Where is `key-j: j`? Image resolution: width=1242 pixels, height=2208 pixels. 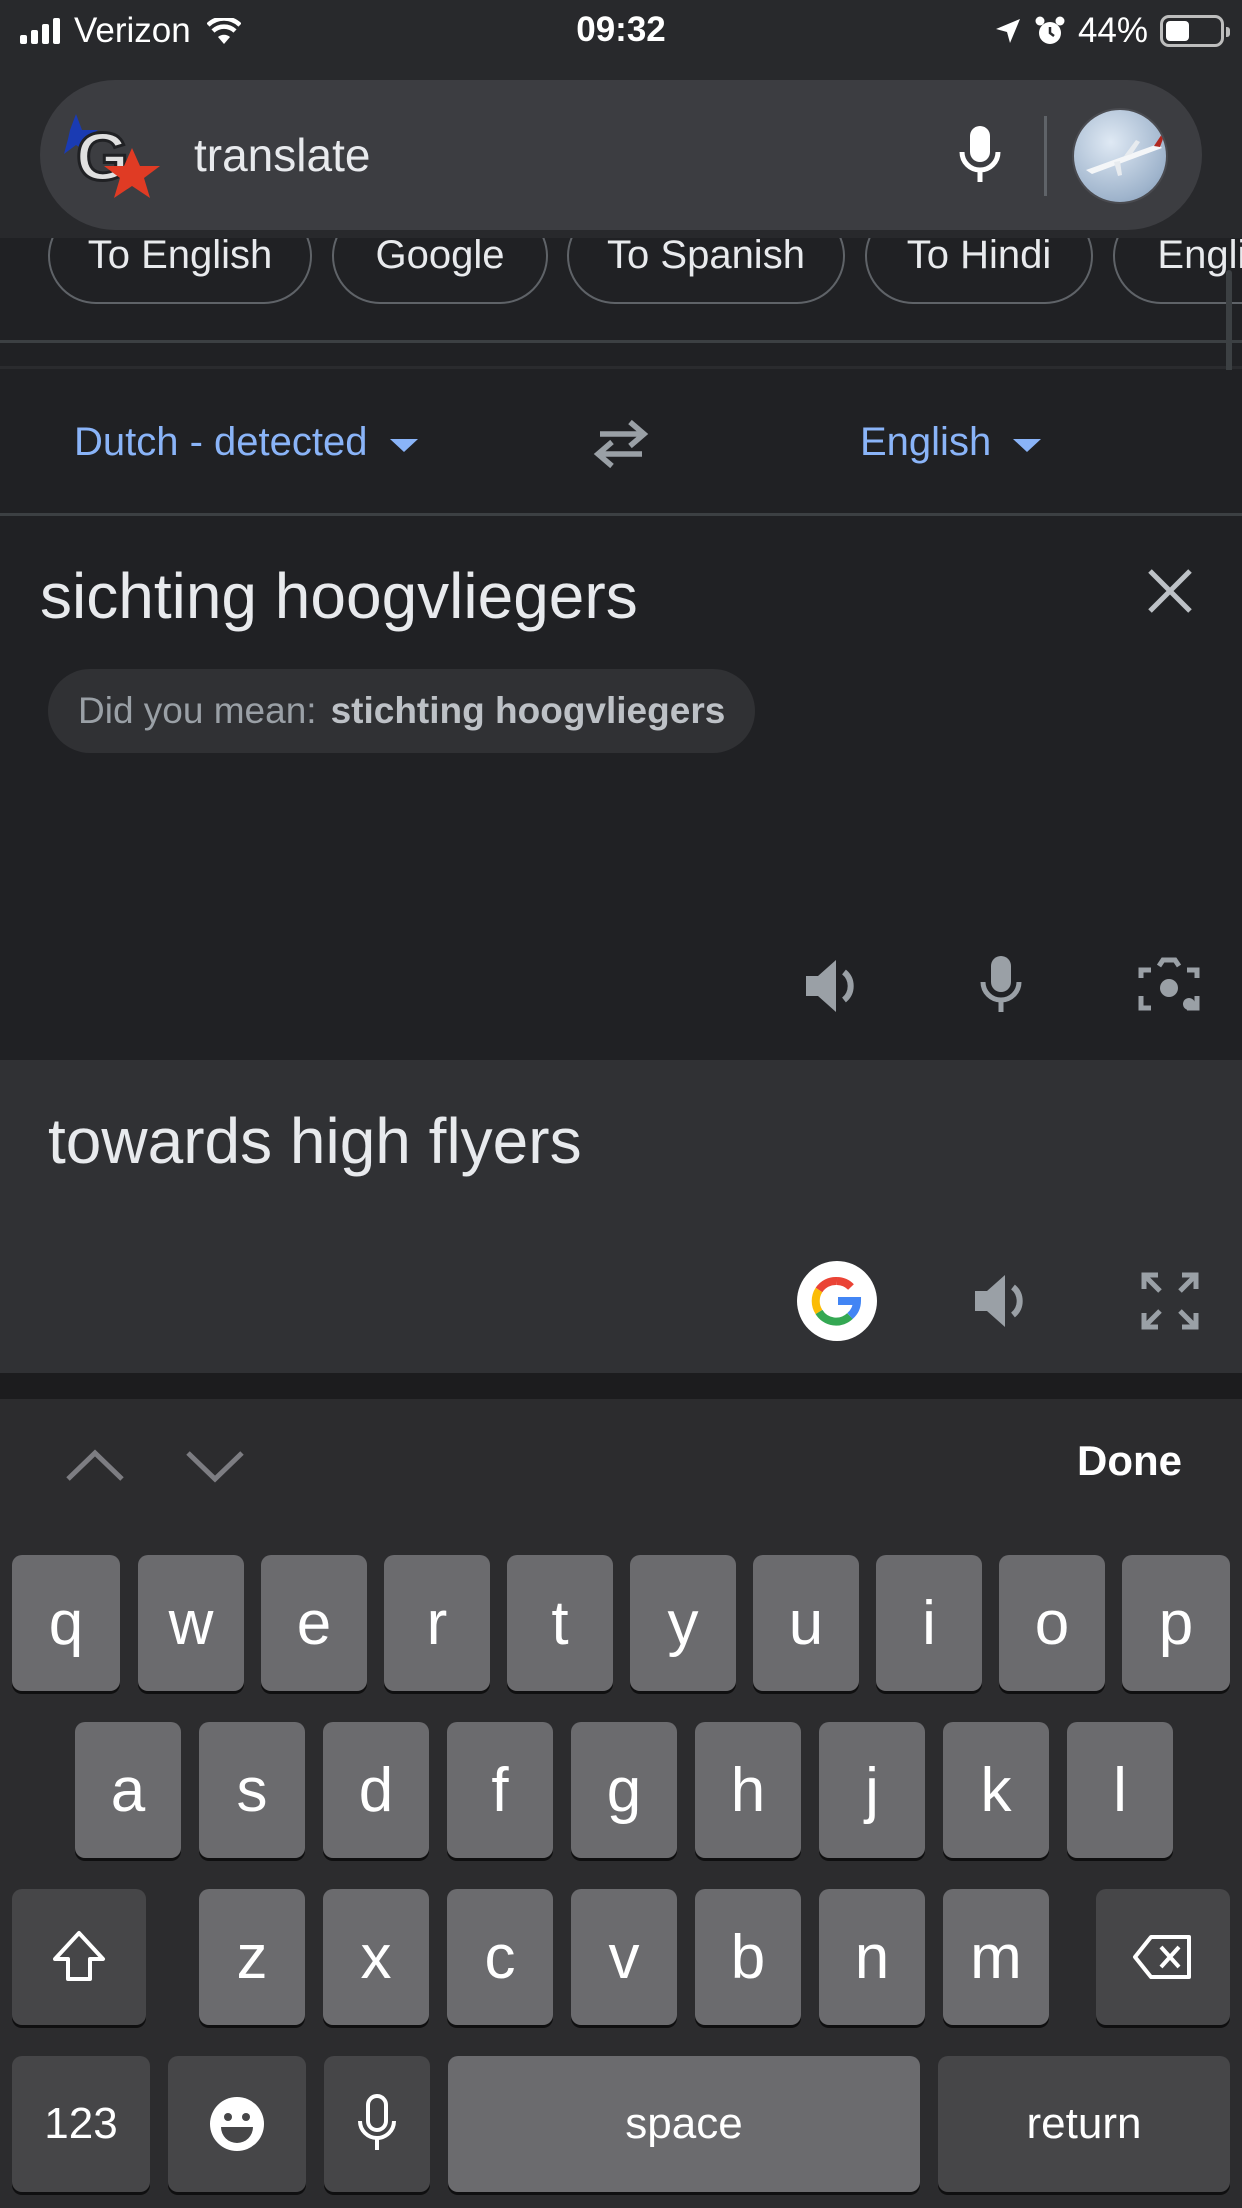 key-j: j is located at coordinates (872, 1790).